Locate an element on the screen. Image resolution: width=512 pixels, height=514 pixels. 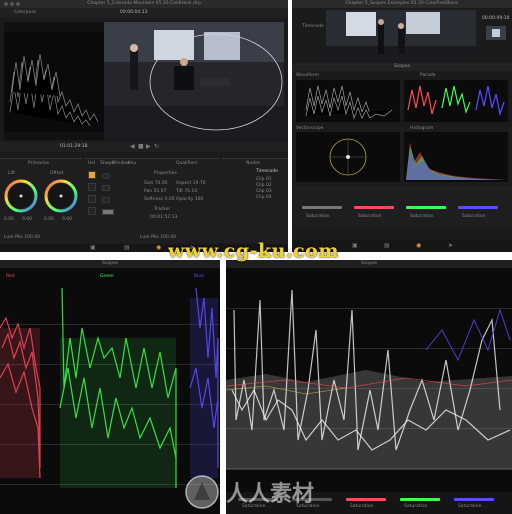
node-timecode: Timecode is located at coordinates (267, 171).